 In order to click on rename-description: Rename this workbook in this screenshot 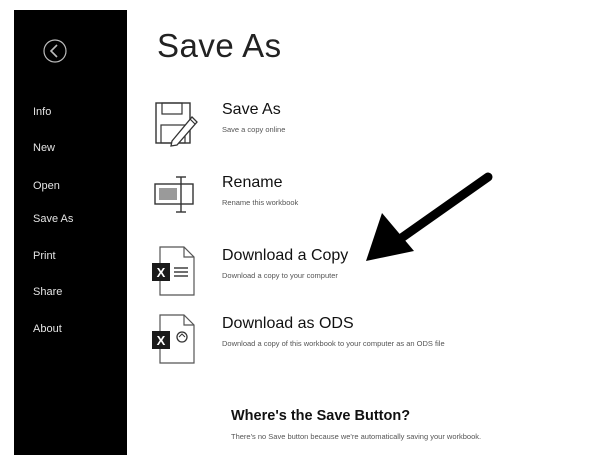, I will do `click(260, 202)`.